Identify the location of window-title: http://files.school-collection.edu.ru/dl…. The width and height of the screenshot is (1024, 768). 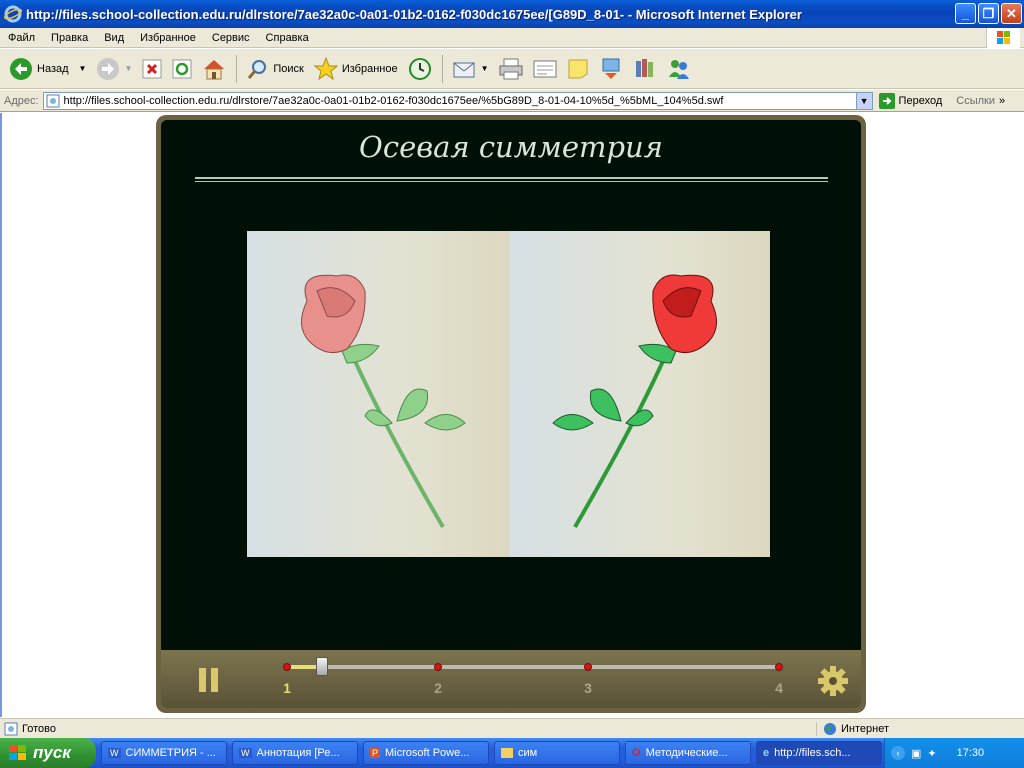
(414, 14).